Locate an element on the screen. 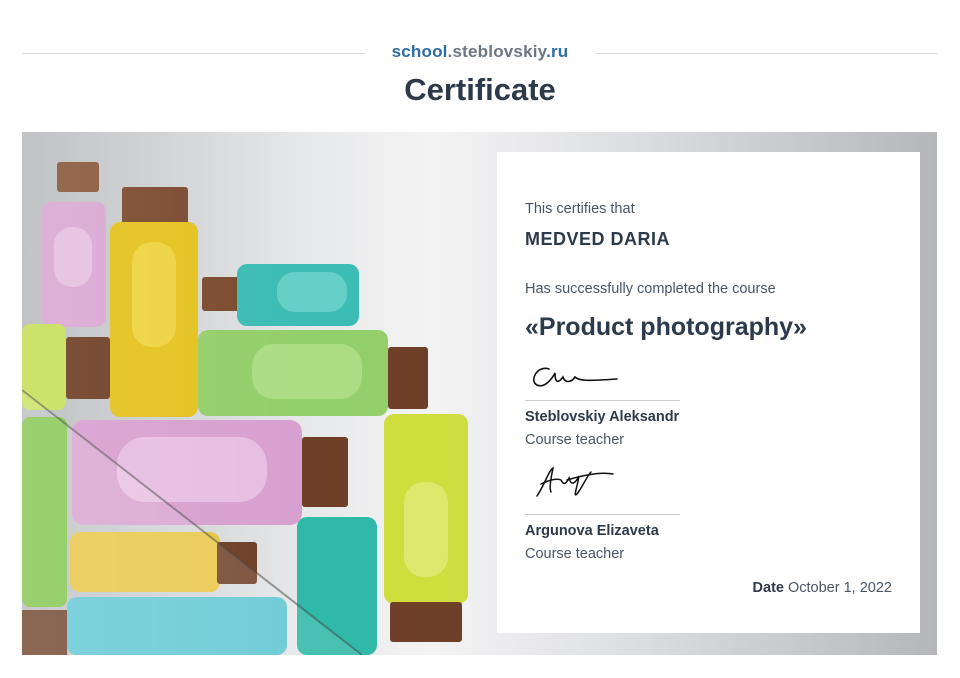  course-name: «Product photography» is located at coordinates (666, 327).